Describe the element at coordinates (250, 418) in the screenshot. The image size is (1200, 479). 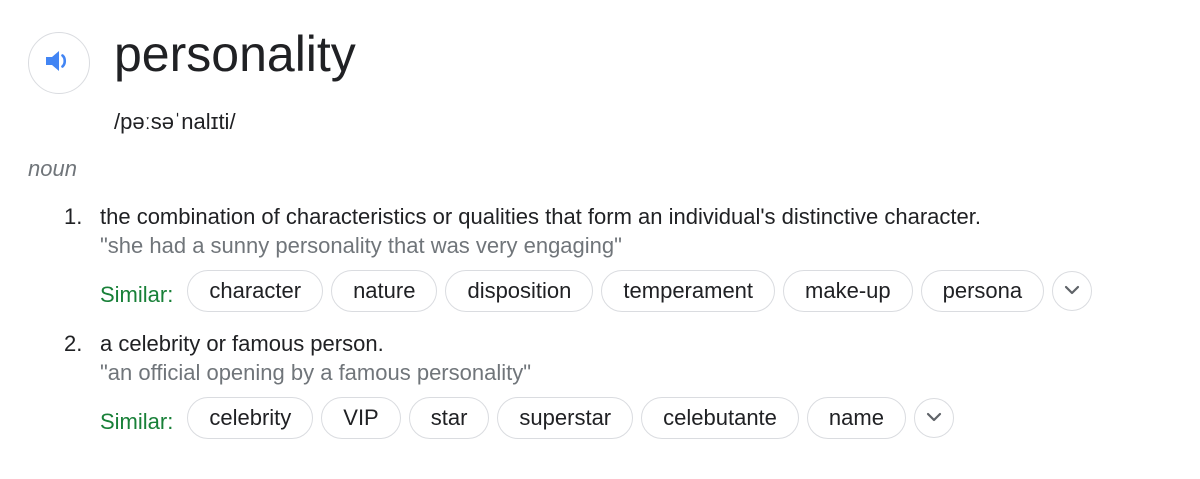
I see `synonym-chip-celebrity: celebrity` at that location.